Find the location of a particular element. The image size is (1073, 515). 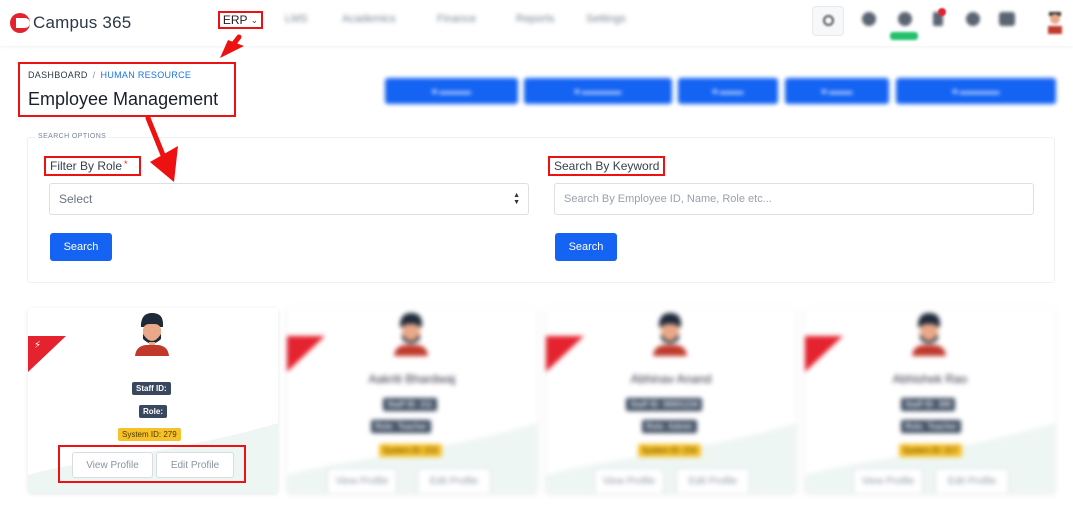

chevron-down-icon: ⌄ is located at coordinates (254, 19).